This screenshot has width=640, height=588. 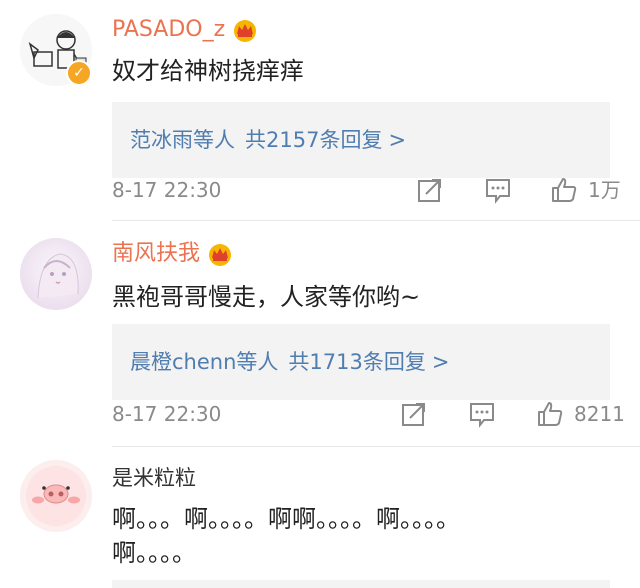 What do you see at coordinates (168, 29) in the screenshot?
I see `username-text: PASADO_z` at bounding box center [168, 29].